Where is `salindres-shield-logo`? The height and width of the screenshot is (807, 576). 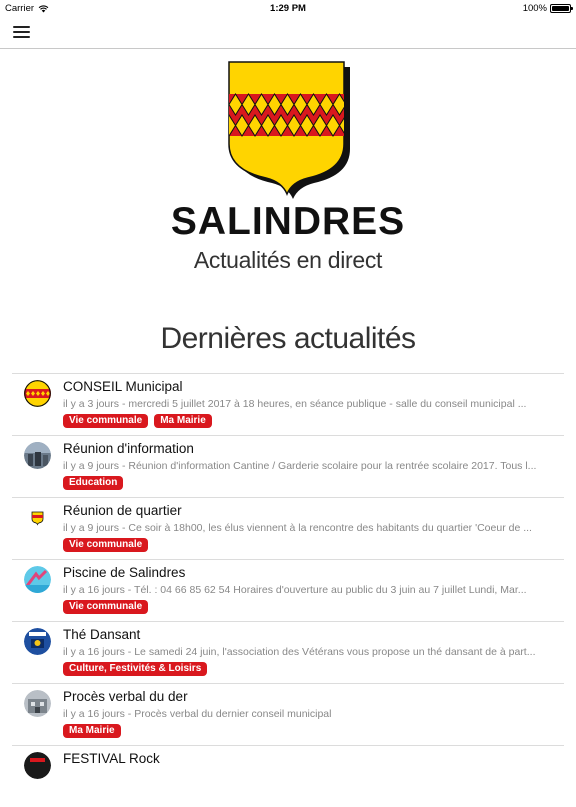 salindres-shield-logo is located at coordinates (289, 130).